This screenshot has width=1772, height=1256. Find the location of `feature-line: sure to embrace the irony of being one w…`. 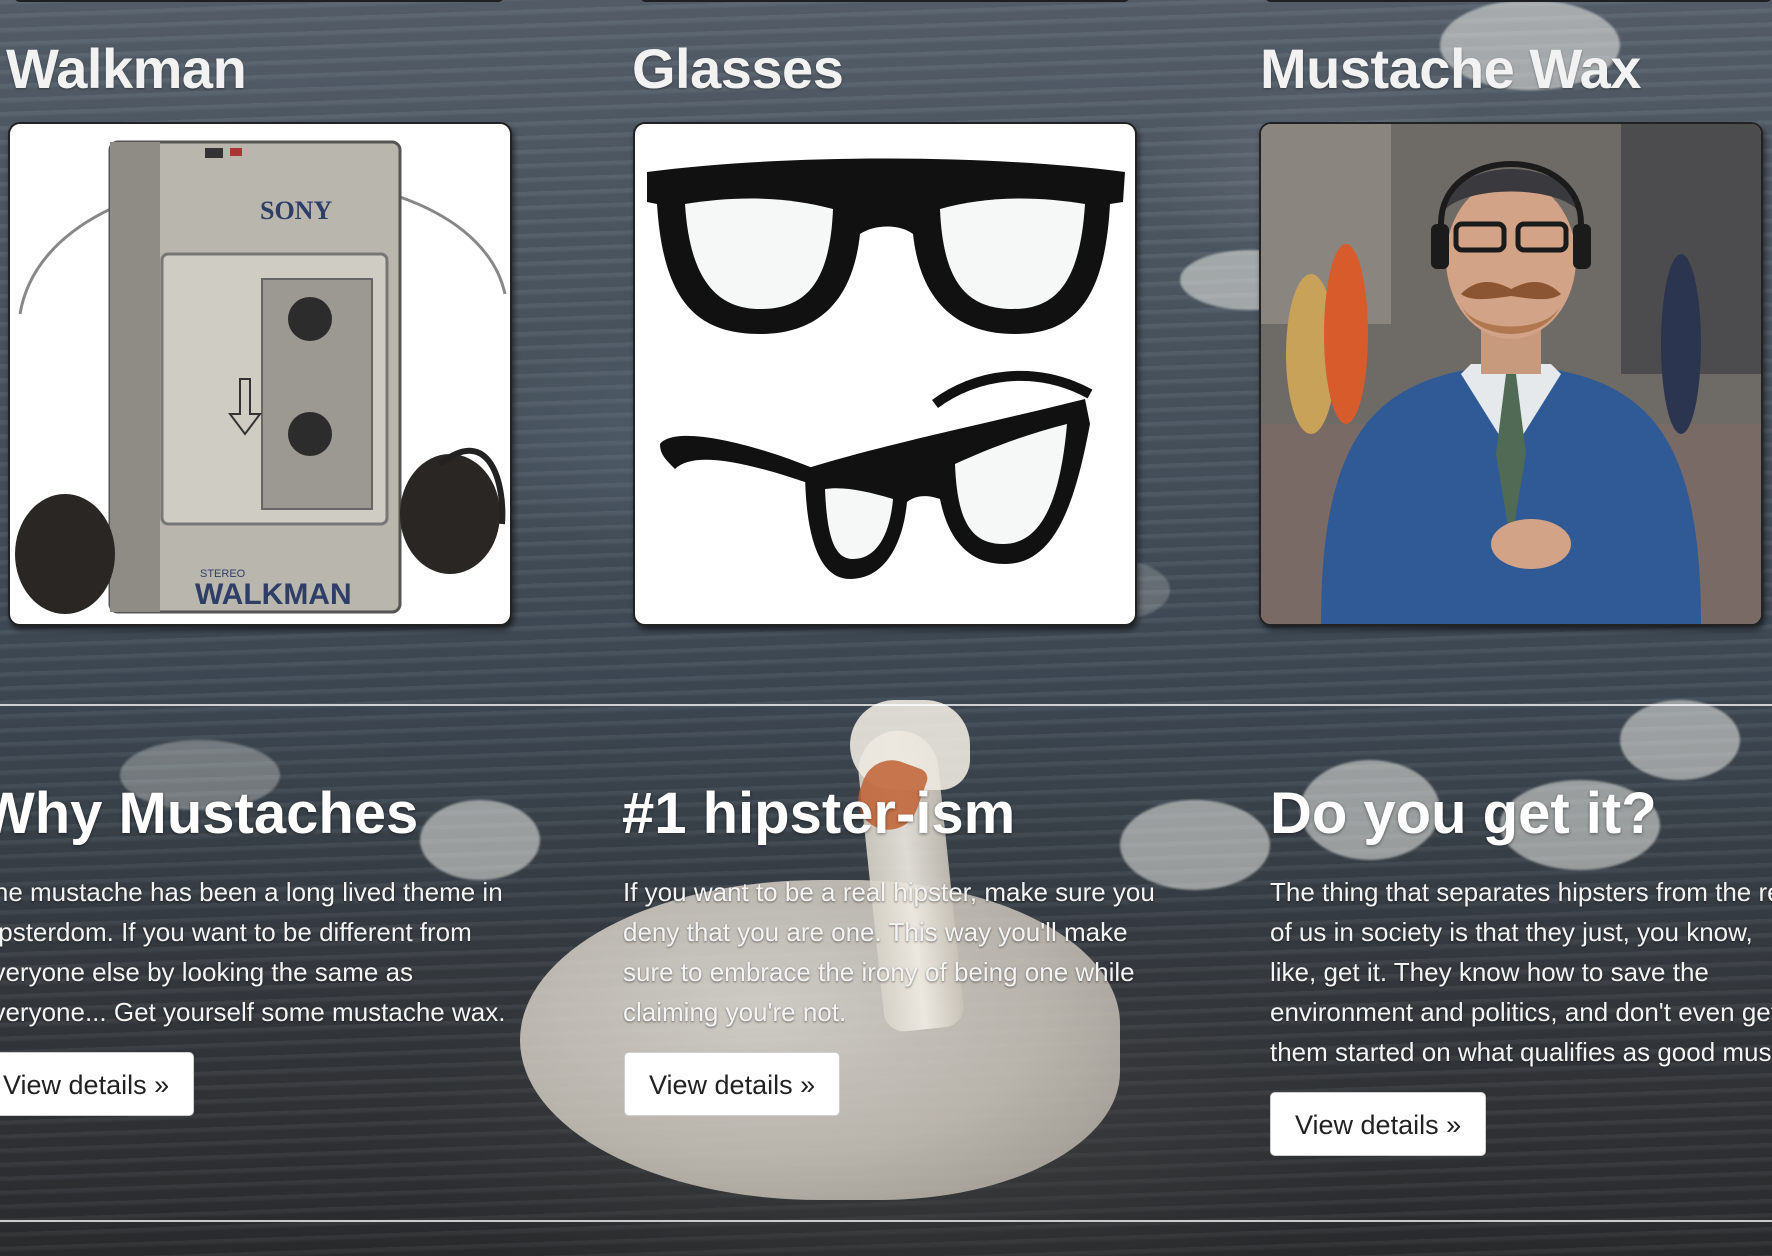

feature-line: sure to embrace the irony of being one w… is located at coordinates (879, 972).